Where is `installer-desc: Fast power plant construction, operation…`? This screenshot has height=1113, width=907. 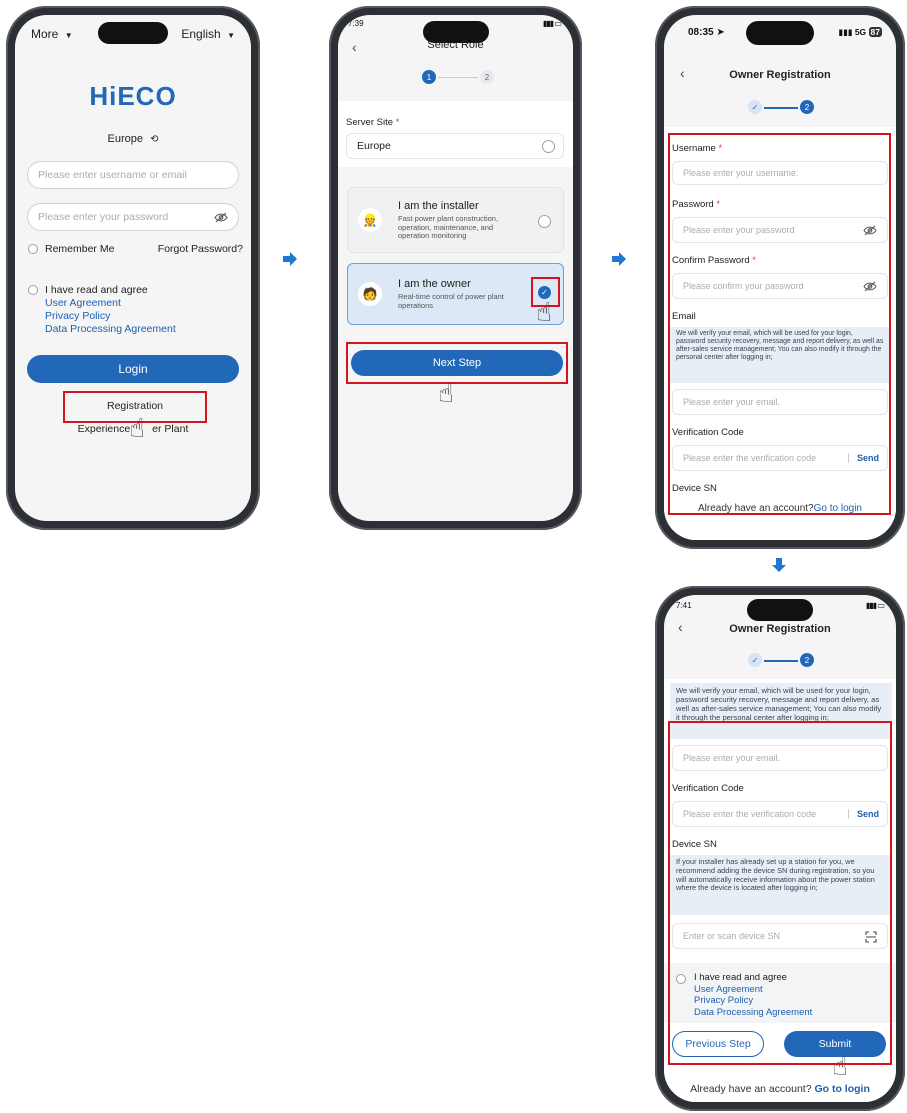
installer-desc: Fast power plant construction, operation… is located at coordinates (448, 227).